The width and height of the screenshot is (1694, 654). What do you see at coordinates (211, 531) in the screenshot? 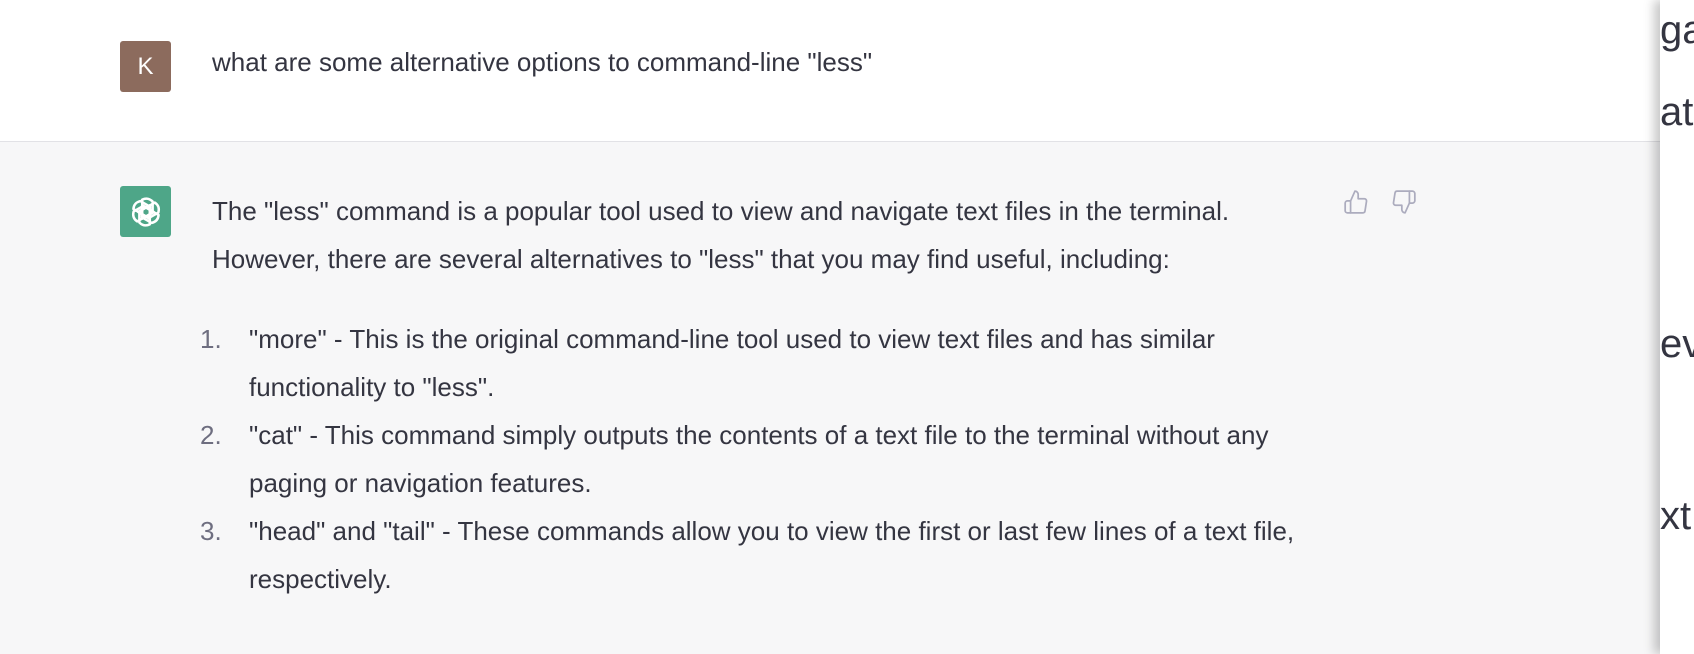
I see `list-item-number: 3.` at bounding box center [211, 531].